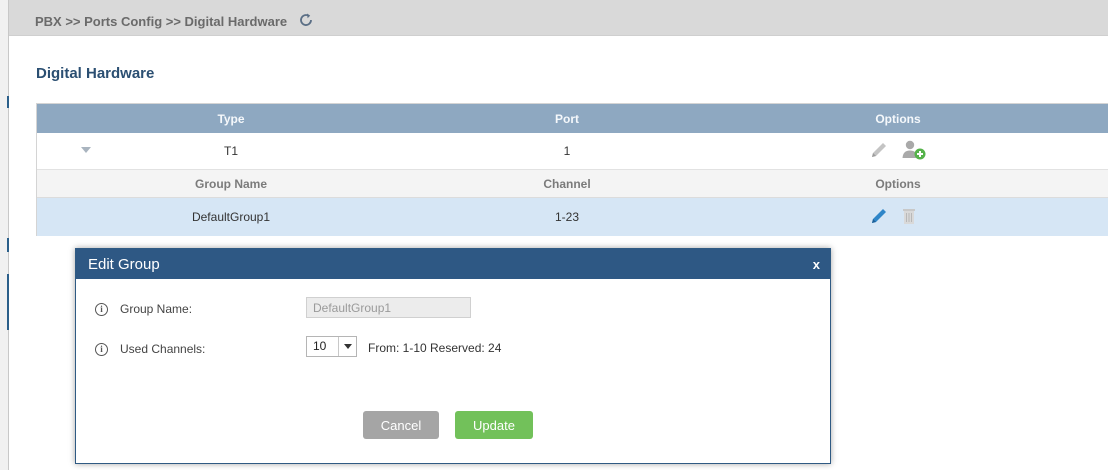 The image size is (1108, 470). I want to click on breadcrumb: PBX >> Ports Config >> Digital Hardware, so click(175, 21).